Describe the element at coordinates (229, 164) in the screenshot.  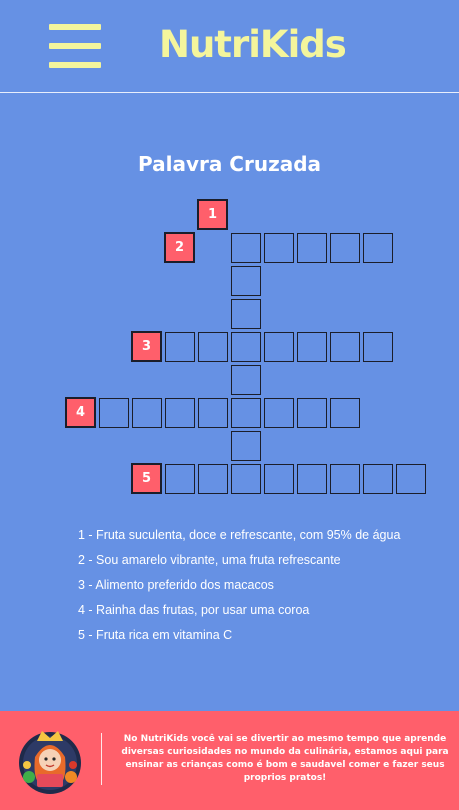
I see `page-title: Palavra Cruzada` at that location.